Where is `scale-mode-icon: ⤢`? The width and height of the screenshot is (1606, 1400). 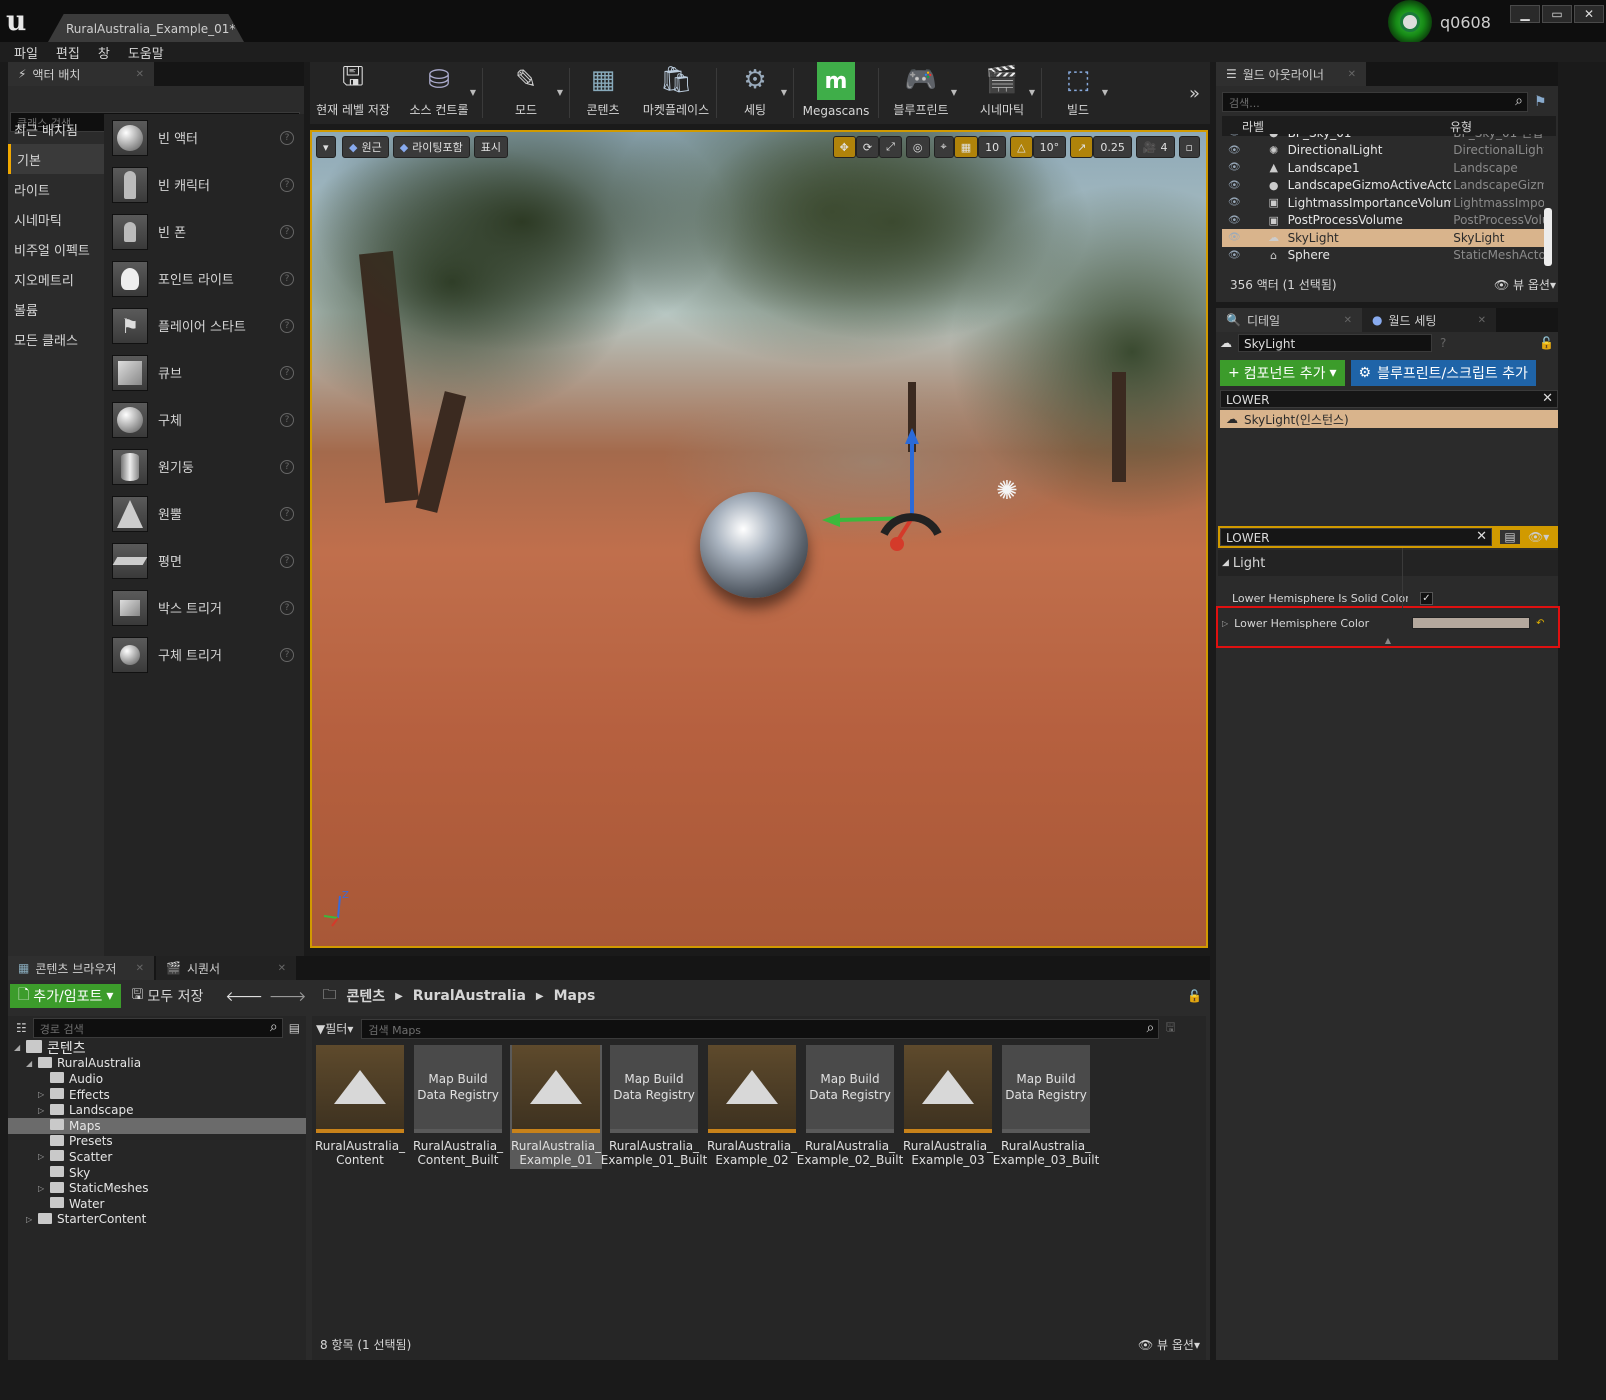 scale-mode-icon: ⤢ is located at coordinates (890, 147).